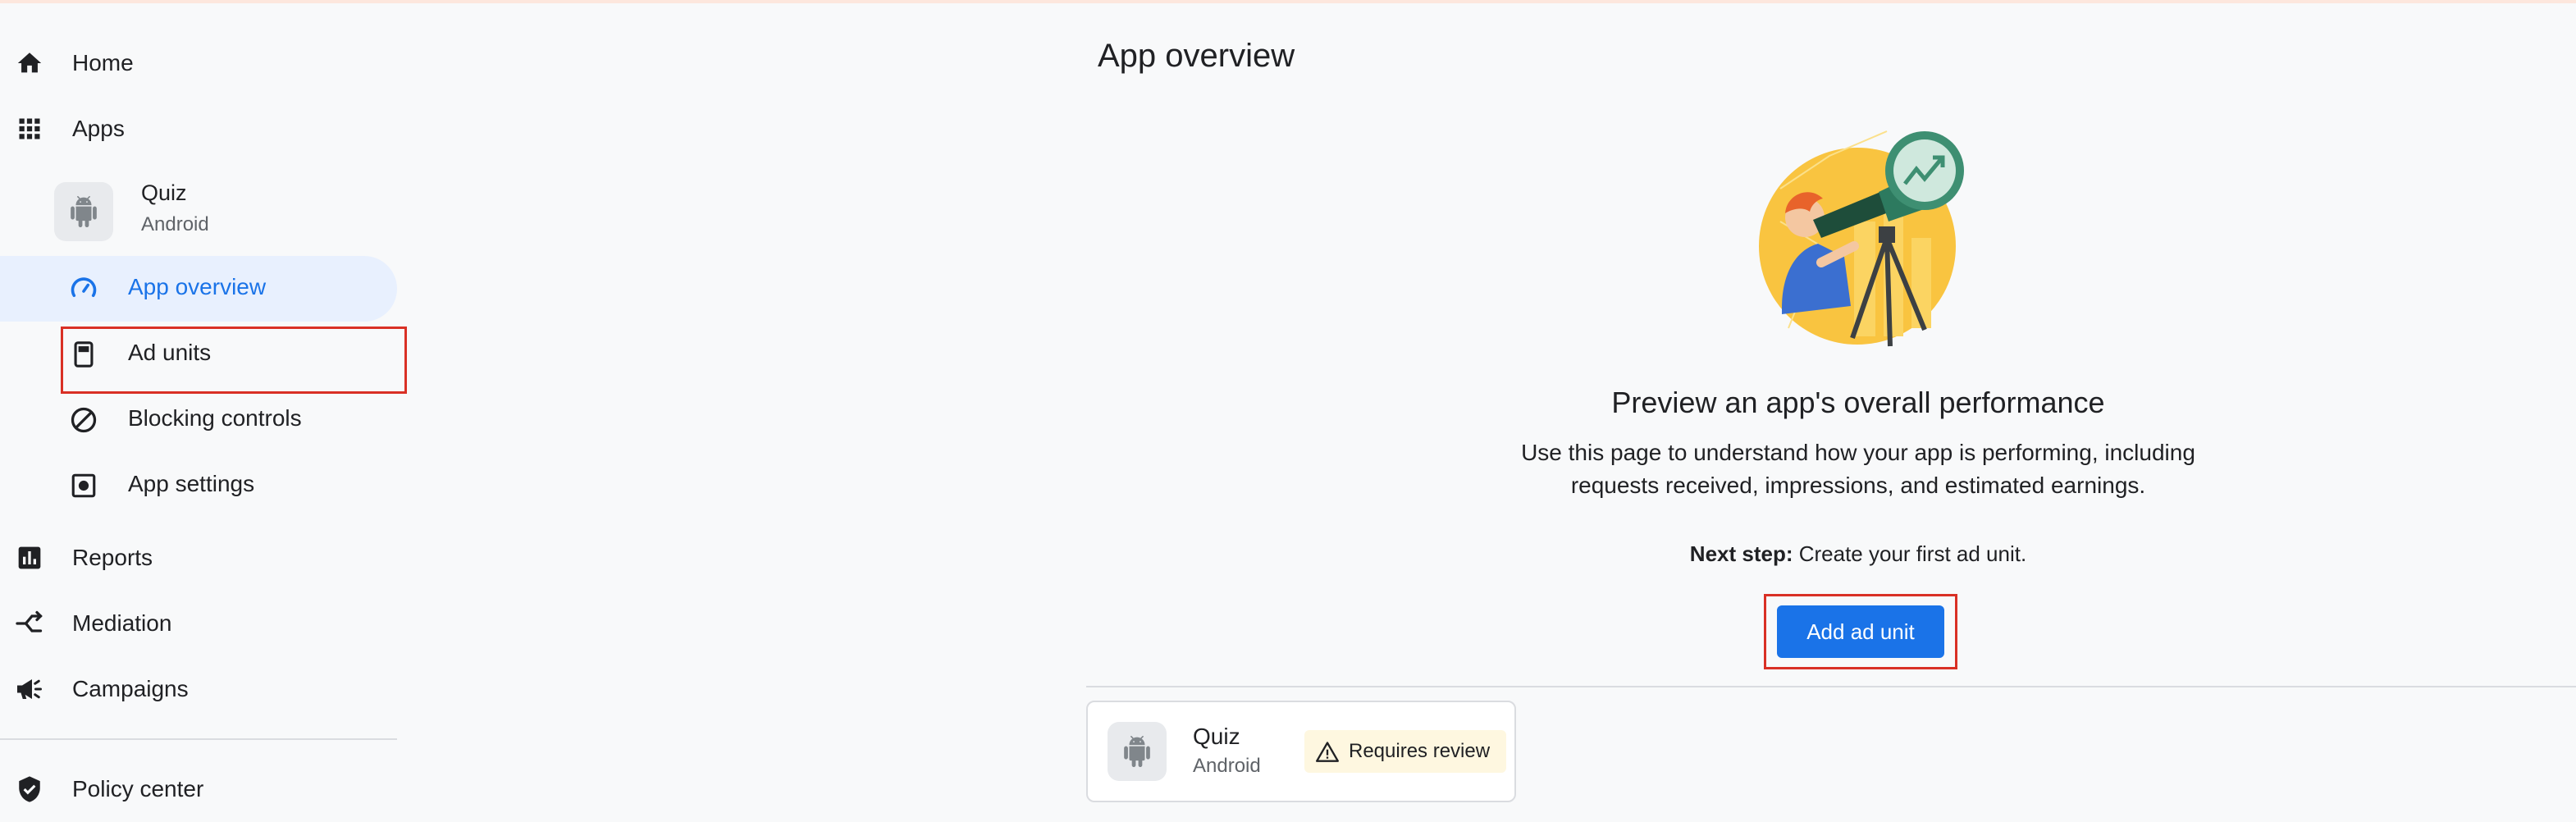  I want to click on sidebar-item-blocking-controls: Blocking controls, so click(198, 420).